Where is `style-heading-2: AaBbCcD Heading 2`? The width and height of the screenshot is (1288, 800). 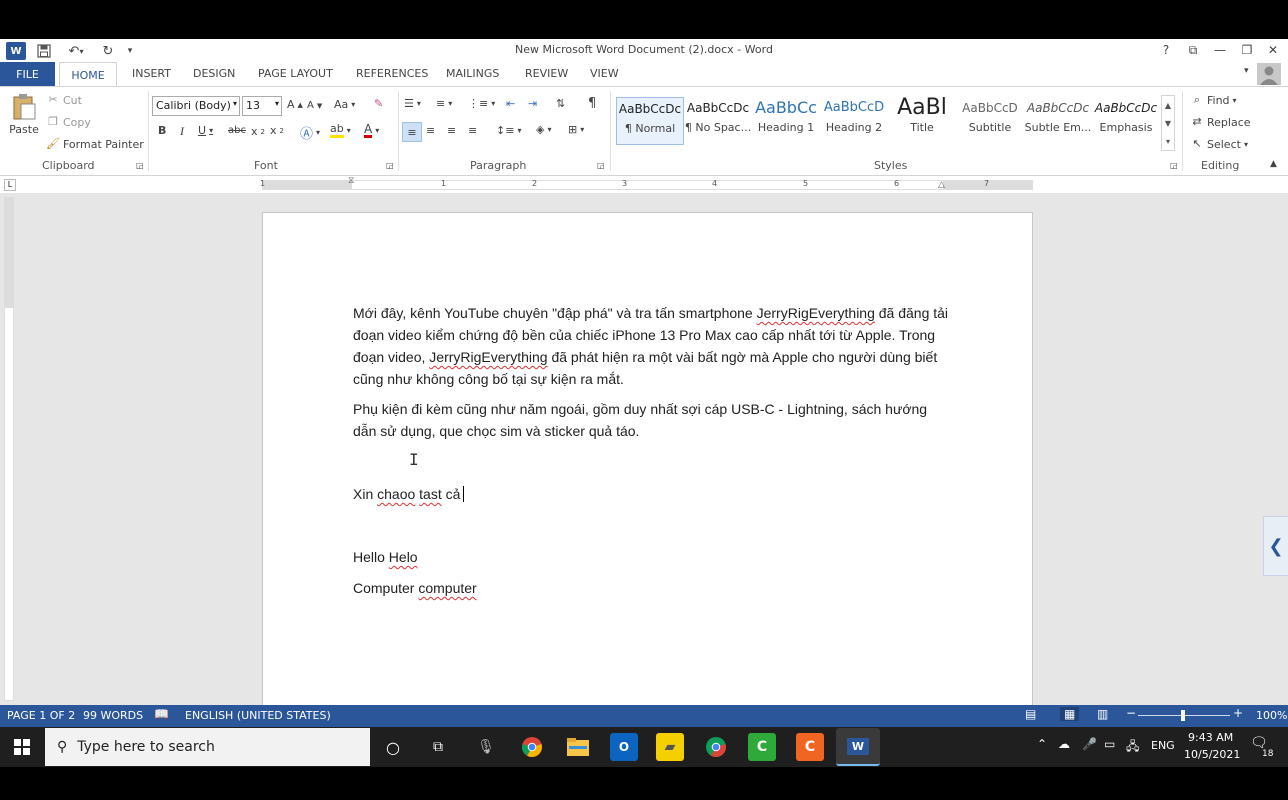 style-heading-2: AaBbCcD Heading 2 is located at coordinates (854, 121).